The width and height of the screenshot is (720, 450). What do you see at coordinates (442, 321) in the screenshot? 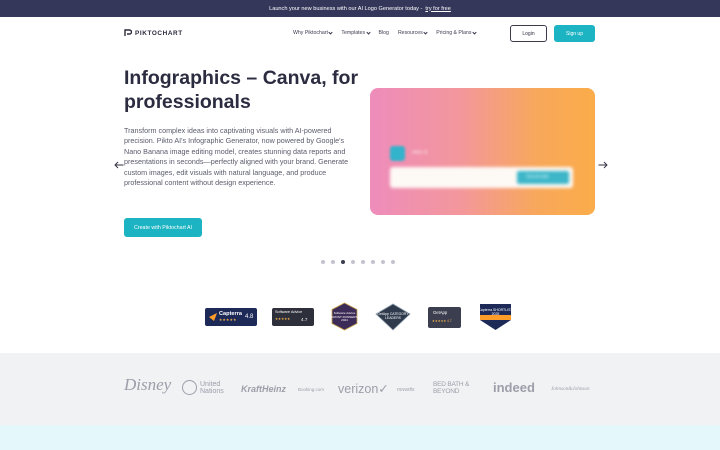
I see `getapp-stars: ★★★★★ 4.7` at bounding box center [442, 321].